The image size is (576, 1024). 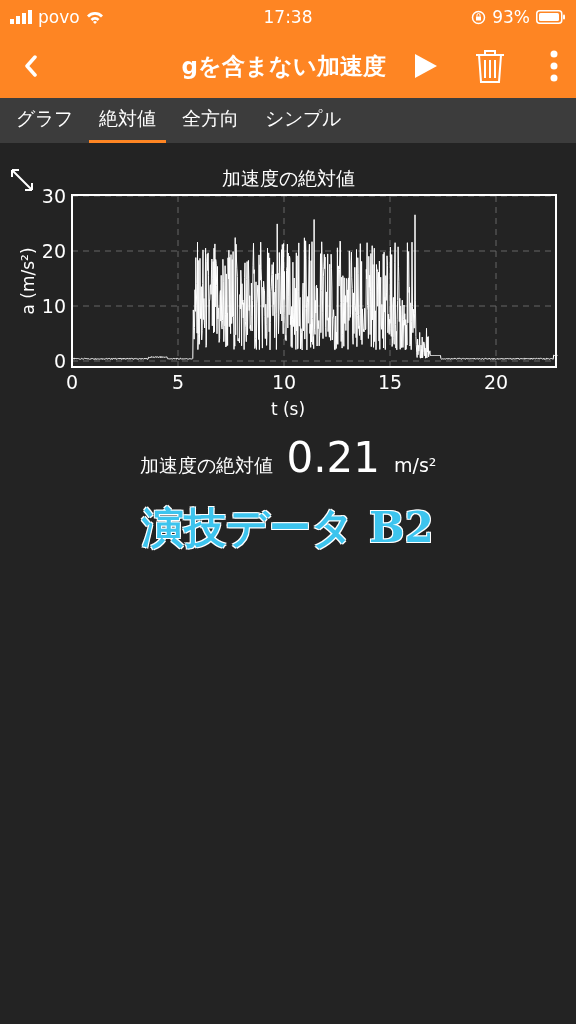 What do you see at coordinates (288, 178) in the screenshot?
I see `graph-title: 加速度の絶対値` at bounding box center [288, 178].